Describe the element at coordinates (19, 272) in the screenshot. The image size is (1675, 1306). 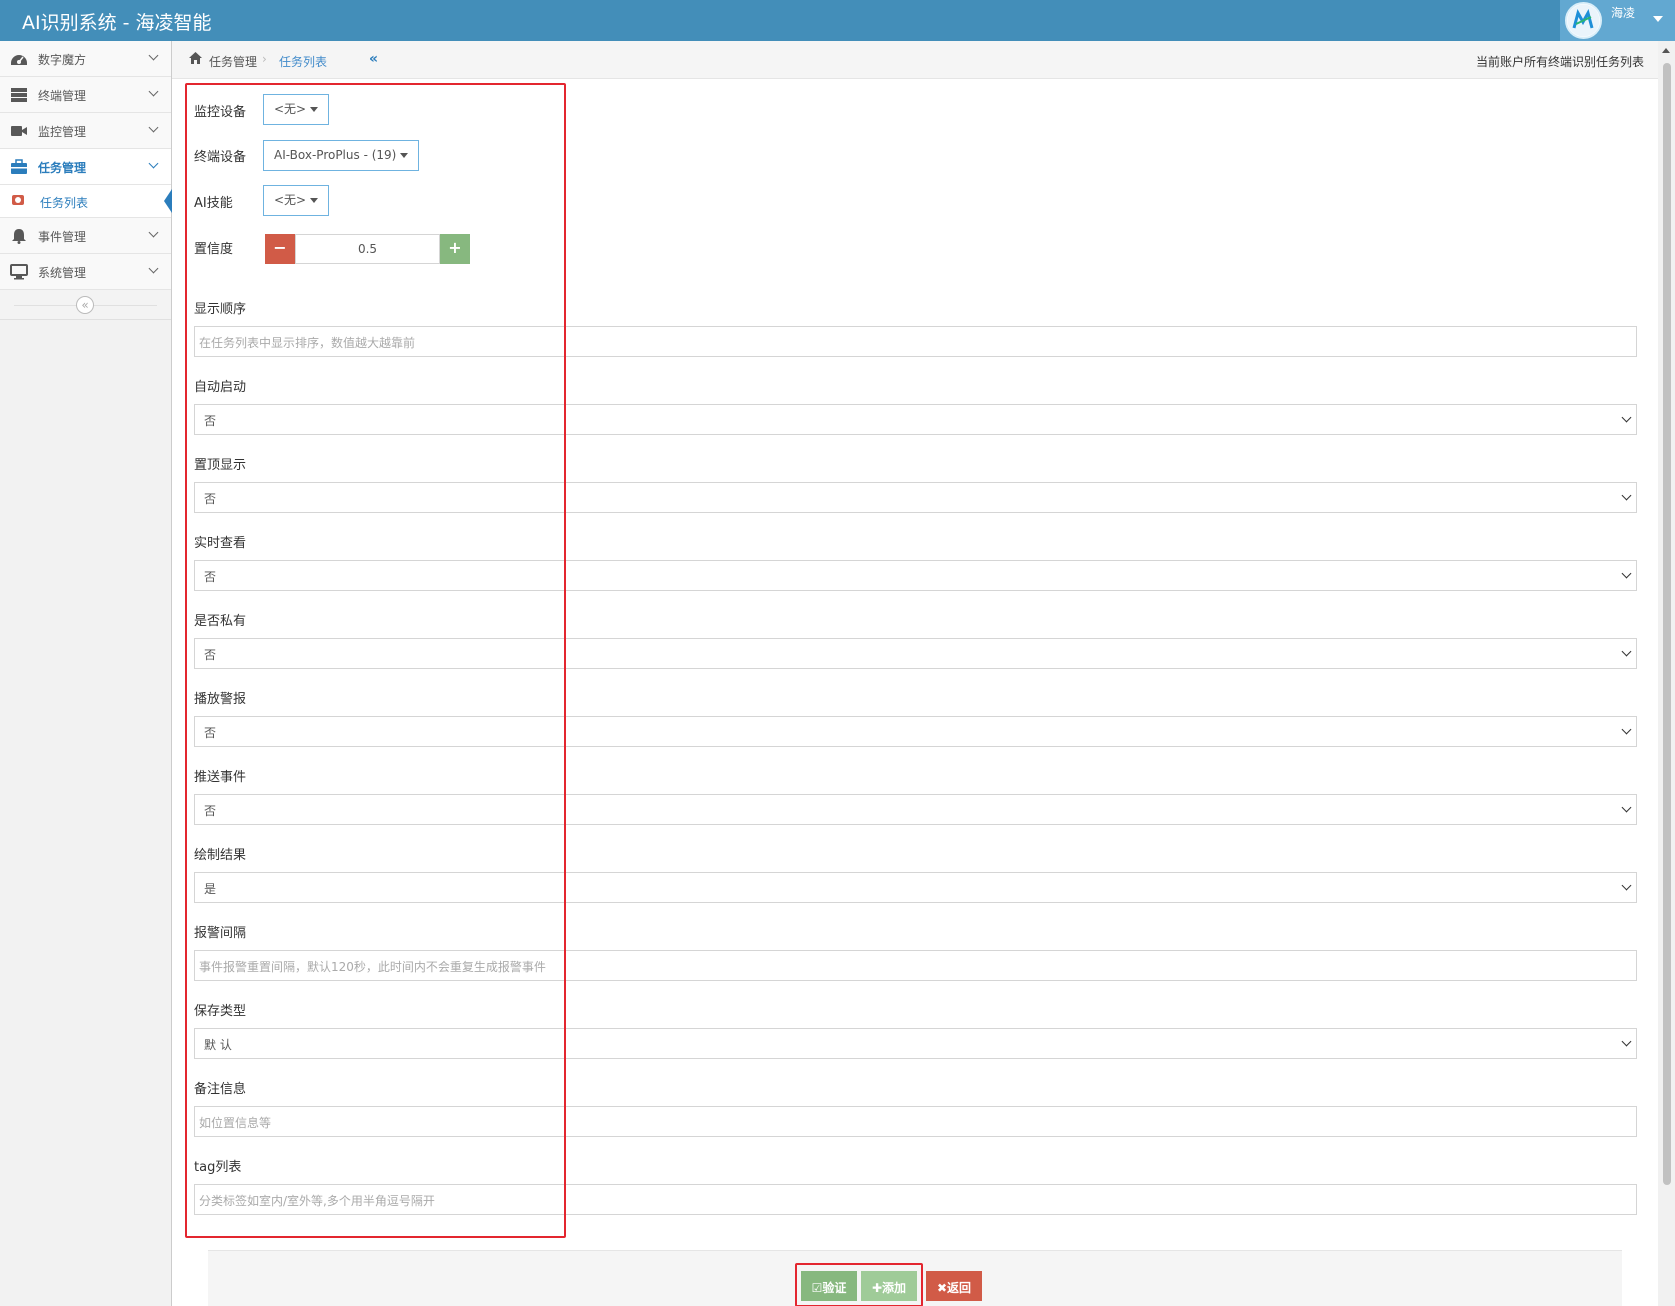
I see `desktop-icon` at that location.